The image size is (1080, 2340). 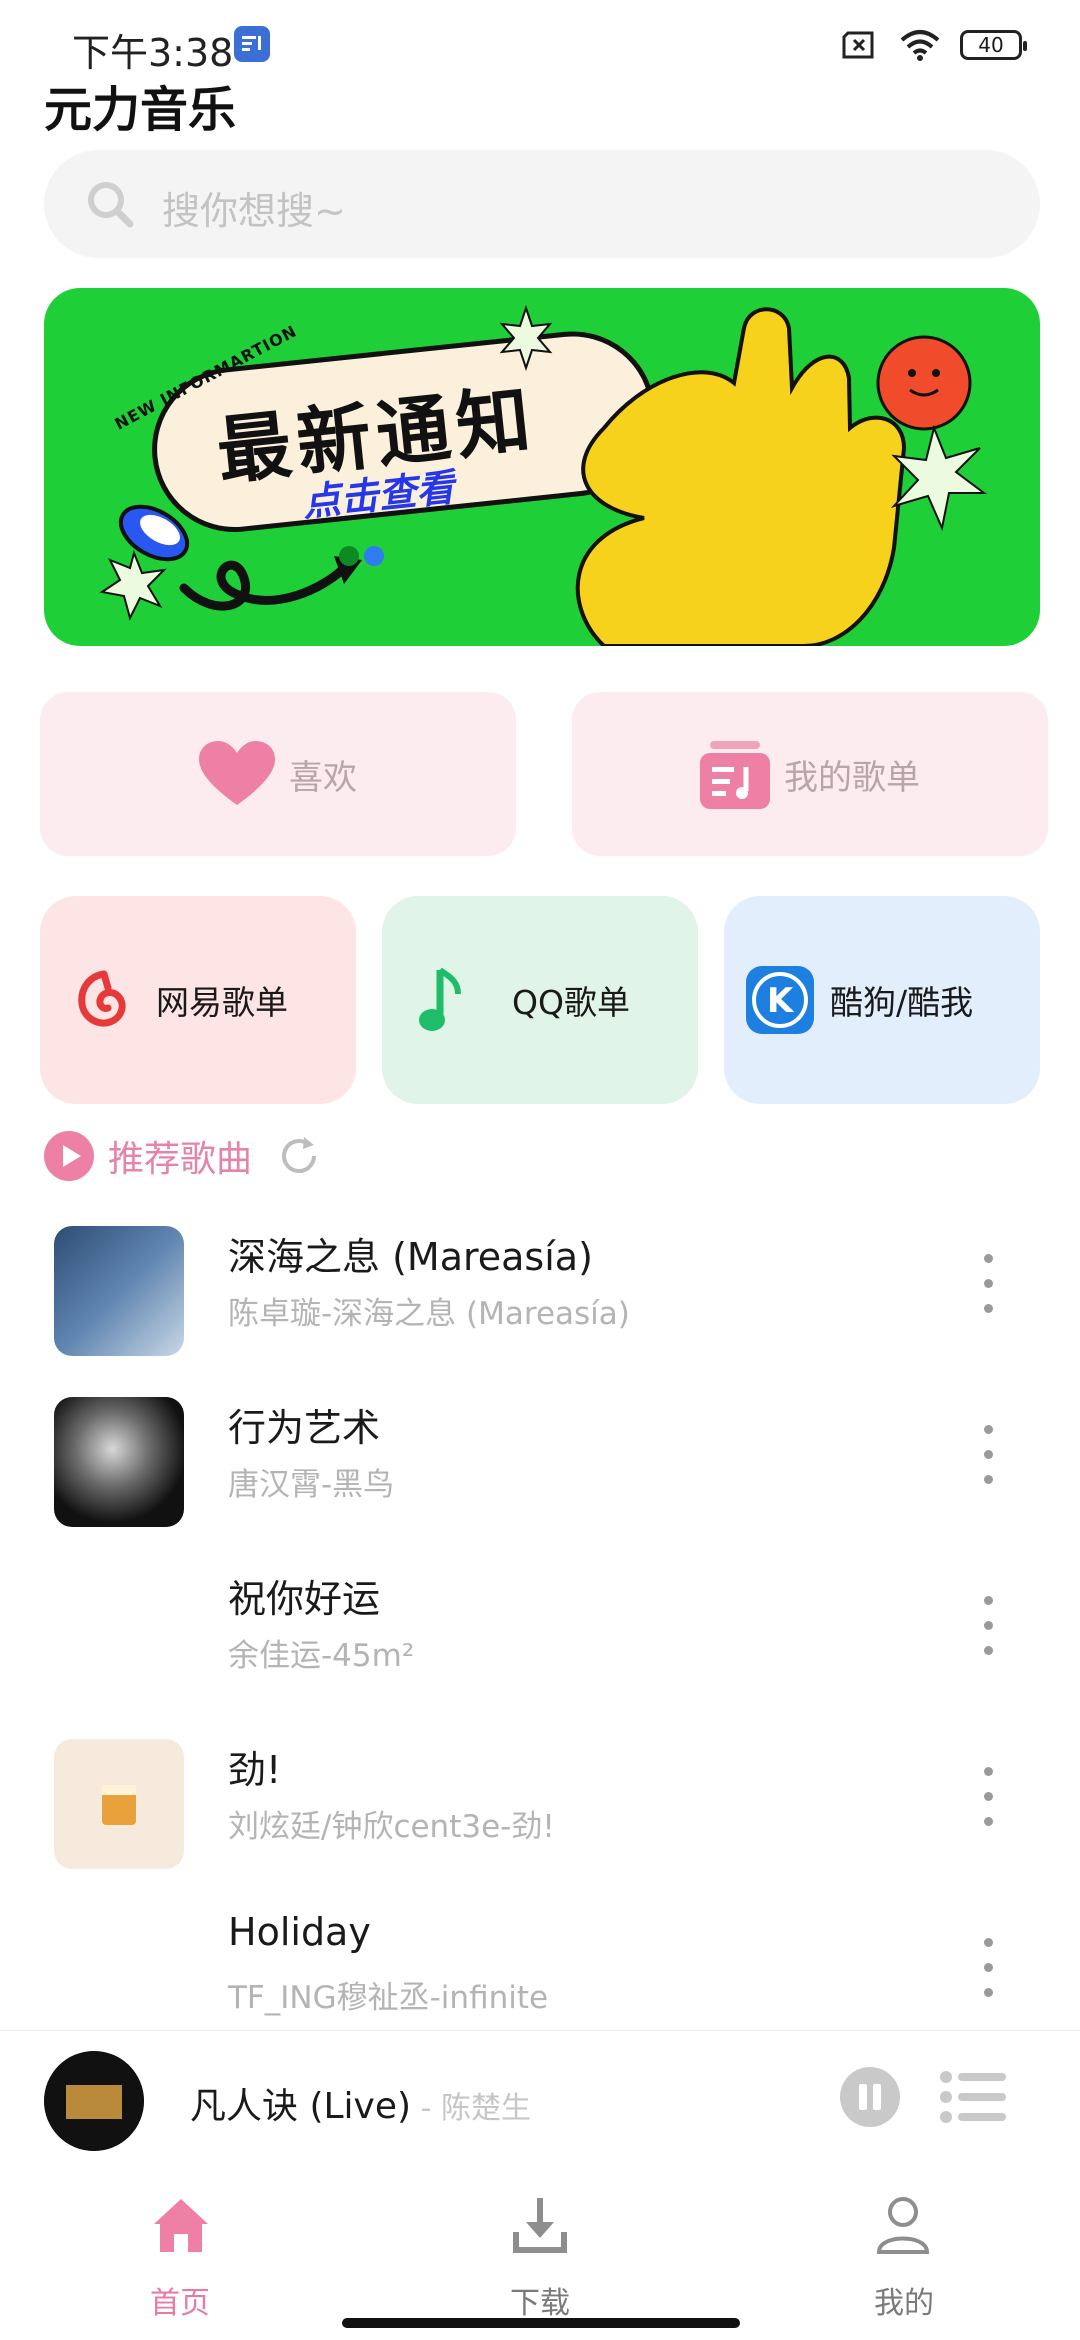 What do you see at coordinates (391, 1827) in the screenshot?
I see `song-subtitle: 刘炫廷/钟欣cent3e-劲!` at bounding box center [391, 1827].